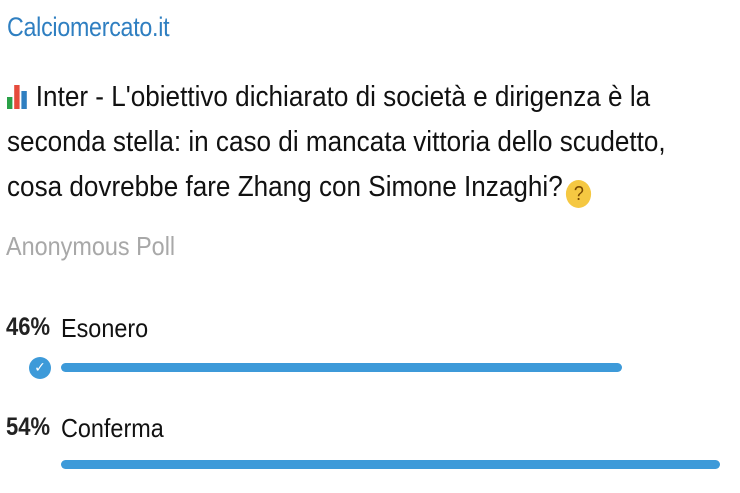 The width and height of the screenshot is (740, 493). Describe the element at coordinates (112, 428) in the screenshot. I see `option-label: Conferma` at that location.